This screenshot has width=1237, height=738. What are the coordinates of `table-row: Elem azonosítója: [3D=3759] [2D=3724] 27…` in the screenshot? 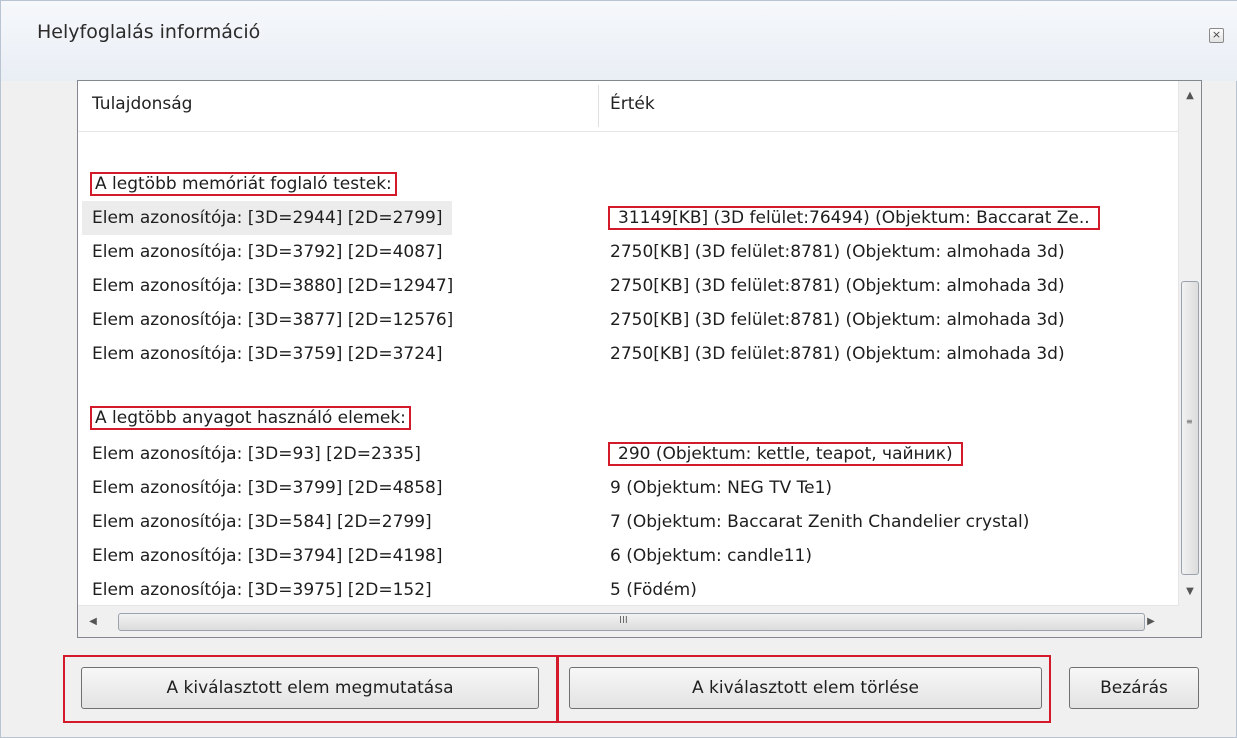 It's located at (628, 354).